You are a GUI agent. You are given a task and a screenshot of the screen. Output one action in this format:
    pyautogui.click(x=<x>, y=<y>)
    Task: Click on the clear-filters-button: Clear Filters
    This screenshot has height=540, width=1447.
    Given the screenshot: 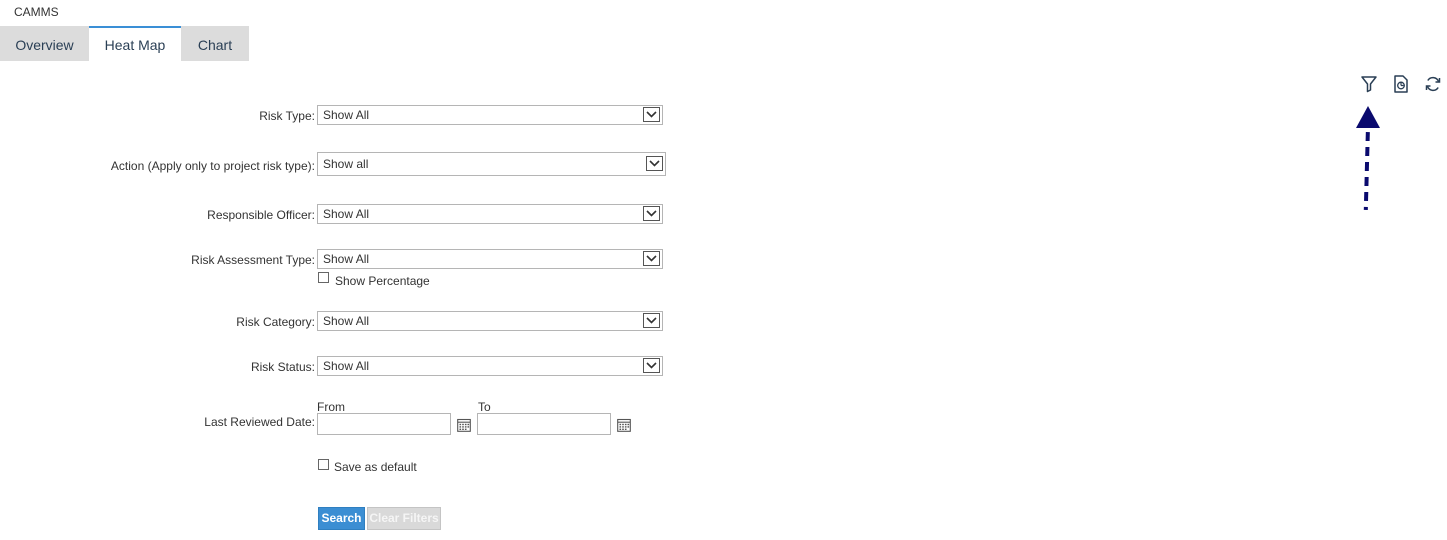 What is the action you would take?
    pyautogui.click(x=404, y=518)
    